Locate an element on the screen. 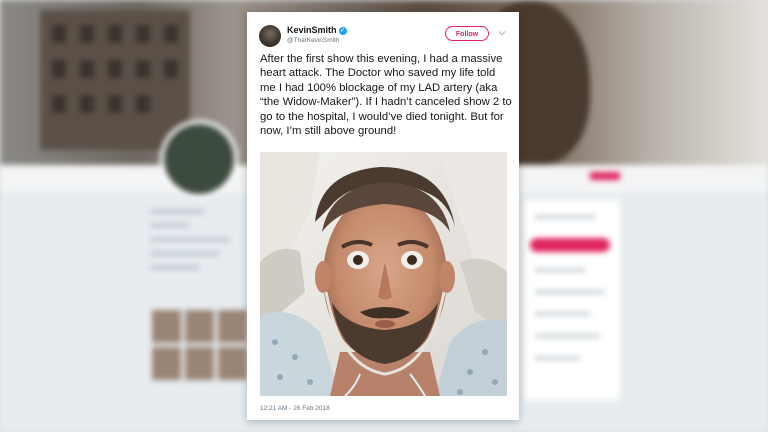  profile-right-button is located at coordinates (570, 245).